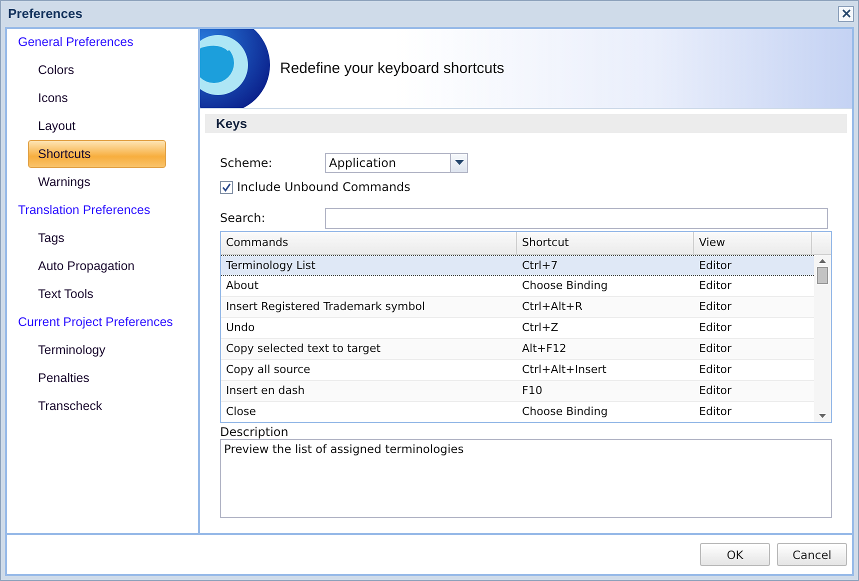 The image size is (859, 581). I want to click on table-cell-text: Ctrl+Alt+Insert, so click(564, 370).